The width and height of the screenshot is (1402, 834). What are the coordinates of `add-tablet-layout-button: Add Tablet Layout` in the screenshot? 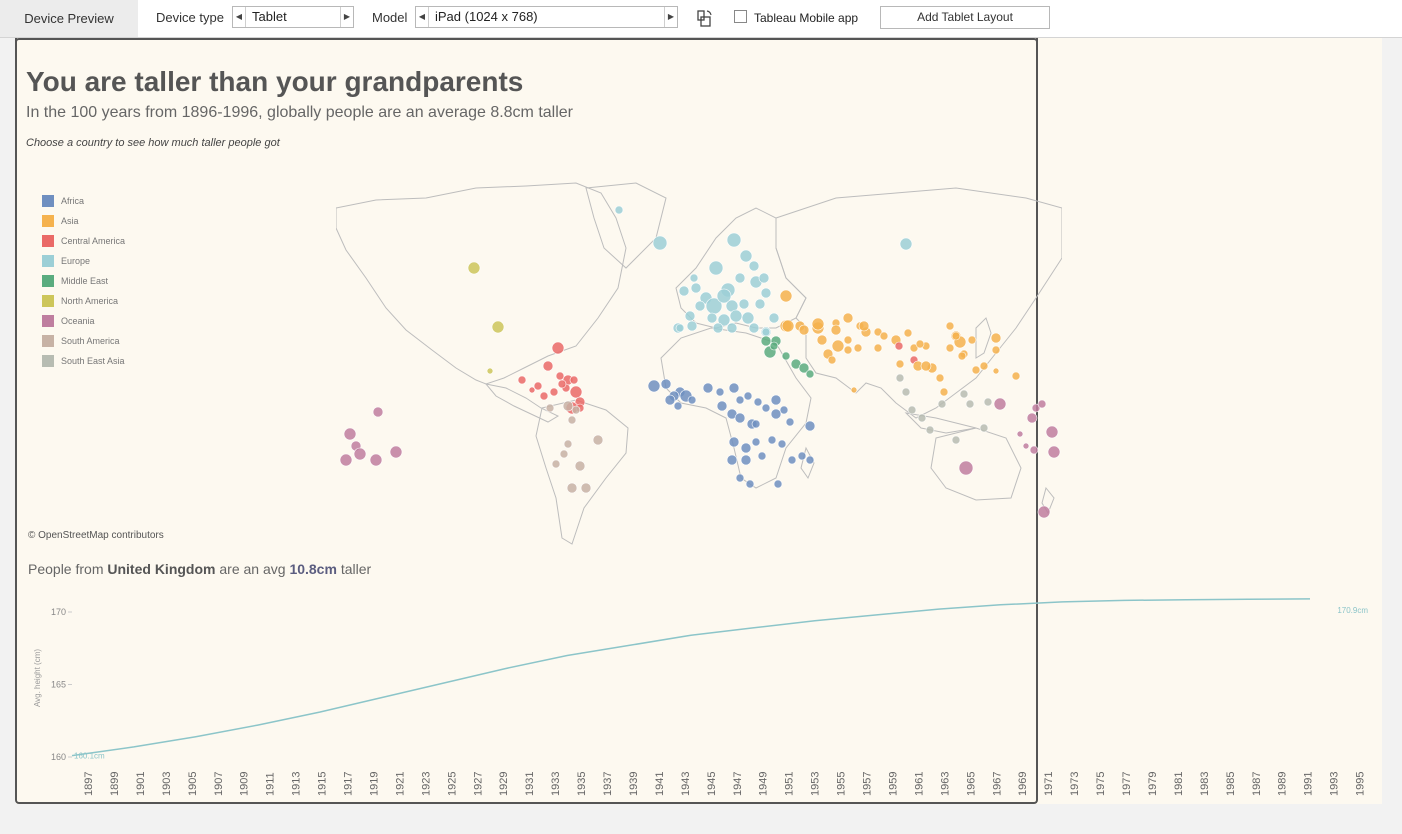 It's located at (965, 17).